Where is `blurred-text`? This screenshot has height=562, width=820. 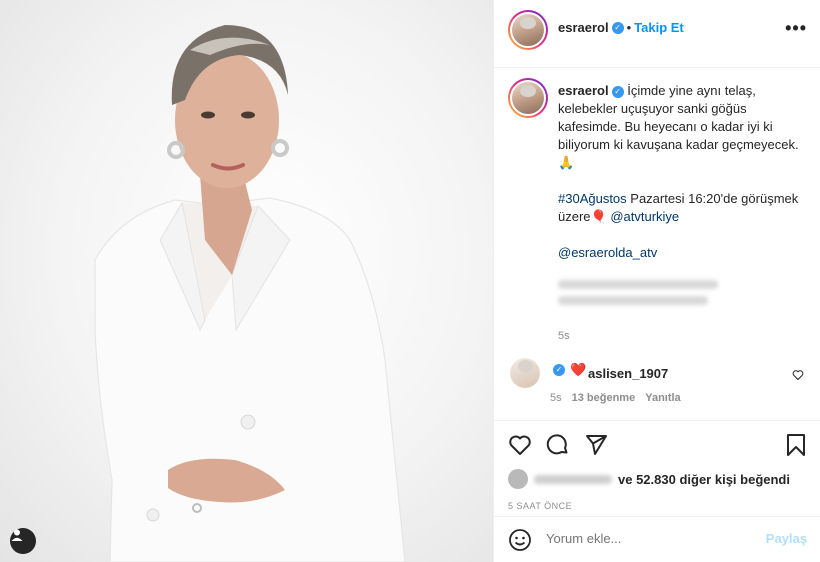 blurred-text is located at coordinates (683, 292).